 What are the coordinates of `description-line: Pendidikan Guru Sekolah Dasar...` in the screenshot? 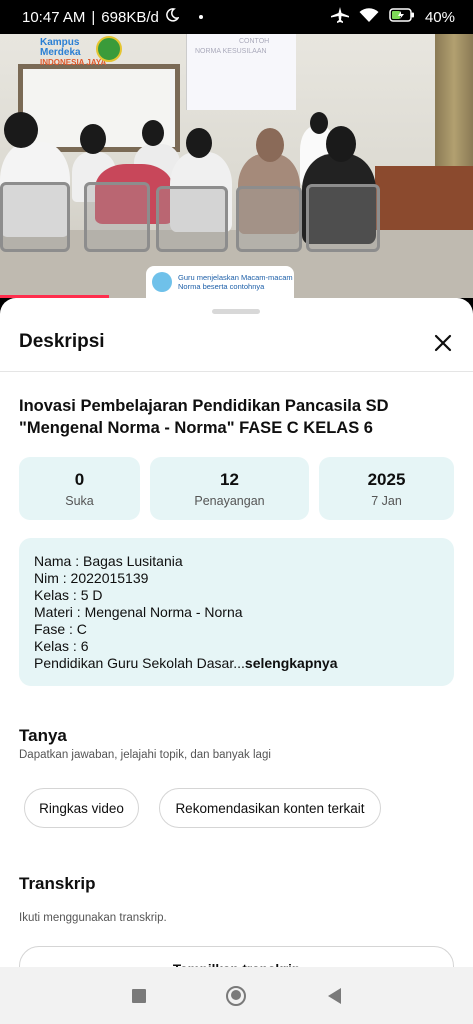 It's located at (139, 663).